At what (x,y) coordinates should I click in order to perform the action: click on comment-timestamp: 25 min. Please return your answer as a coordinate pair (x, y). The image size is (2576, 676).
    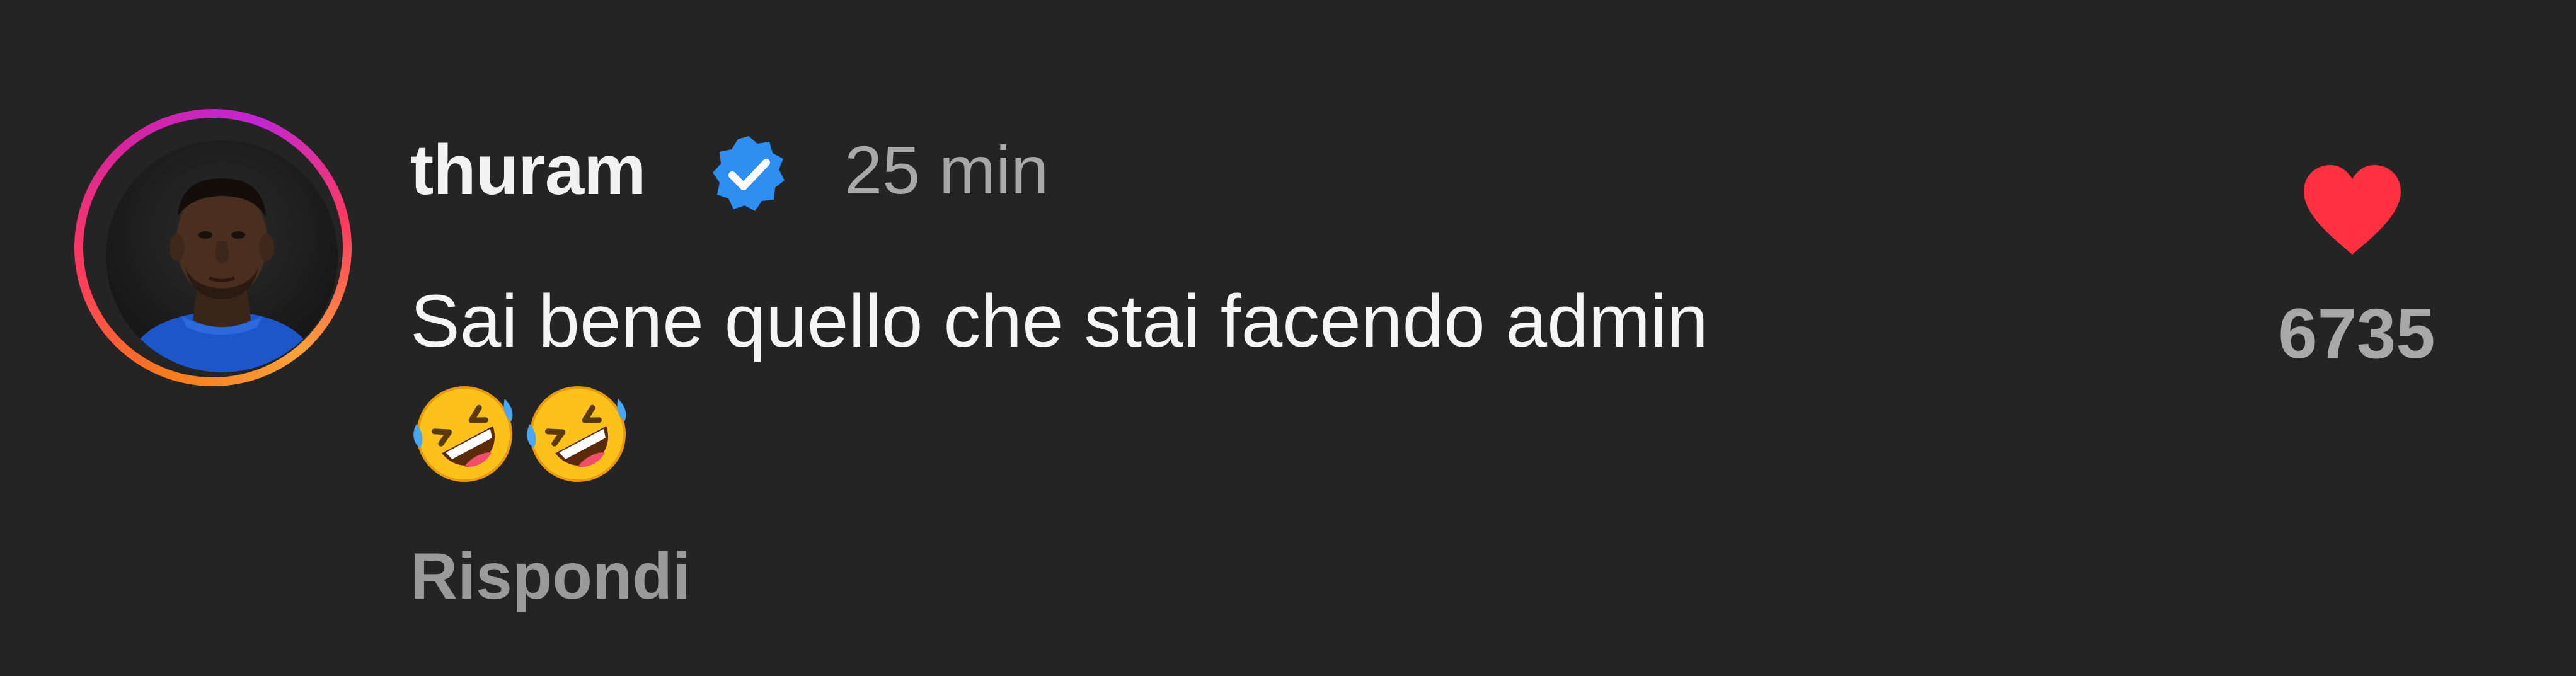
    Looking at the image, I should click on (946, 170).